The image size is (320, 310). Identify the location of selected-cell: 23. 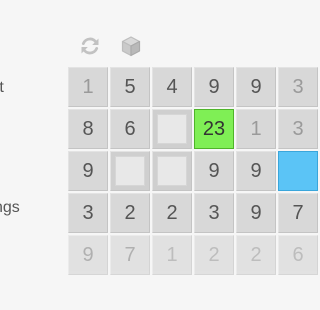
(214, 129).